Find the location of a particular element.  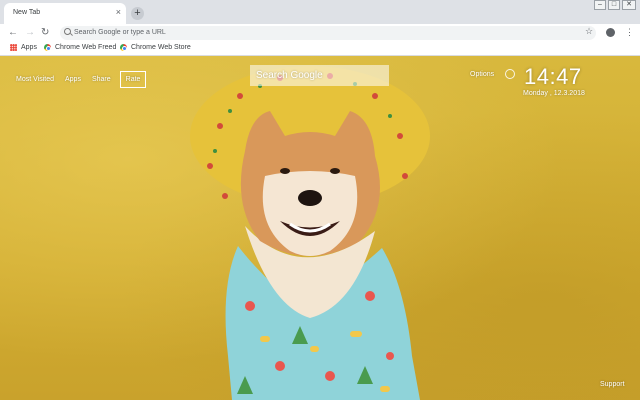

window-controls: – □ ✕ is located at coordinates (614, 5).